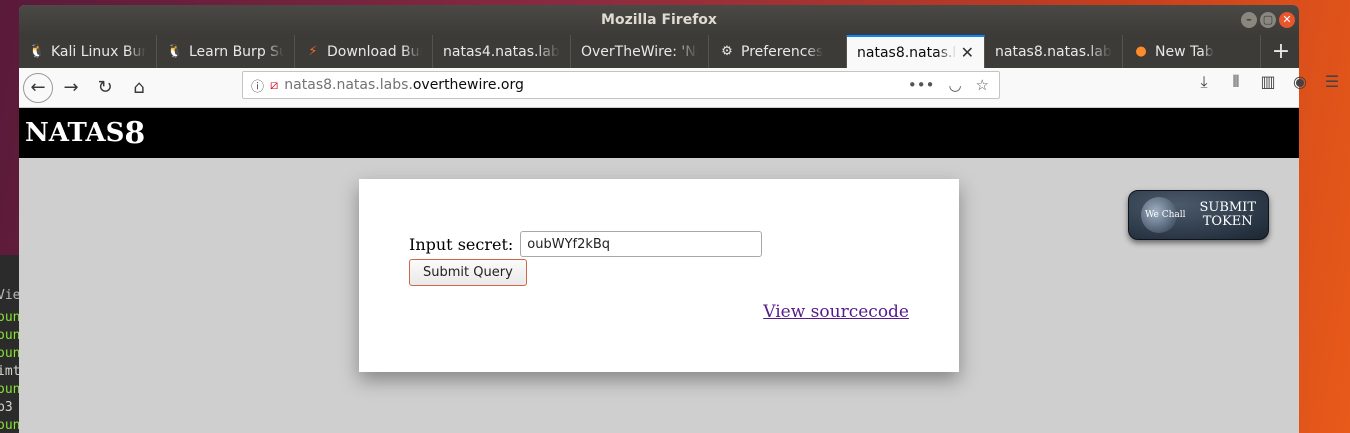 The width and height of the screenshot is (1350, 433). What do you see at coordinates (1281, 51) in the screenshot?
I see `new-tab-button: +` at bounding box center [1281, 51].